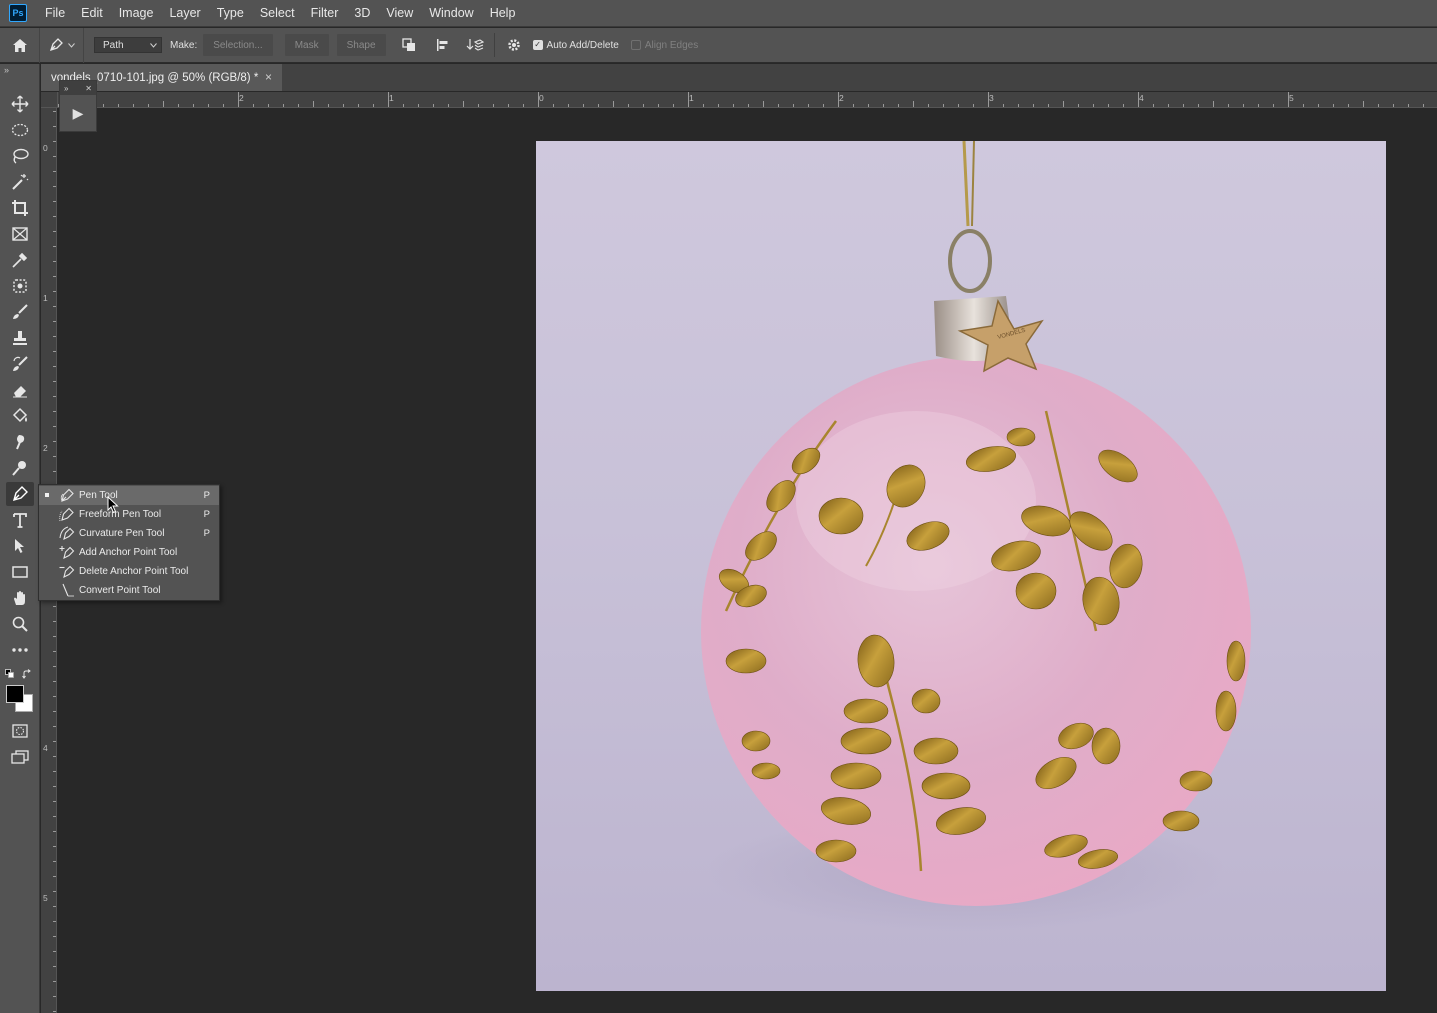 This screenshot has width=1437, height=1013. Describe the element at coordinates (15, 694) in the screenshot. I see `foreground-color-swatch` at that location.